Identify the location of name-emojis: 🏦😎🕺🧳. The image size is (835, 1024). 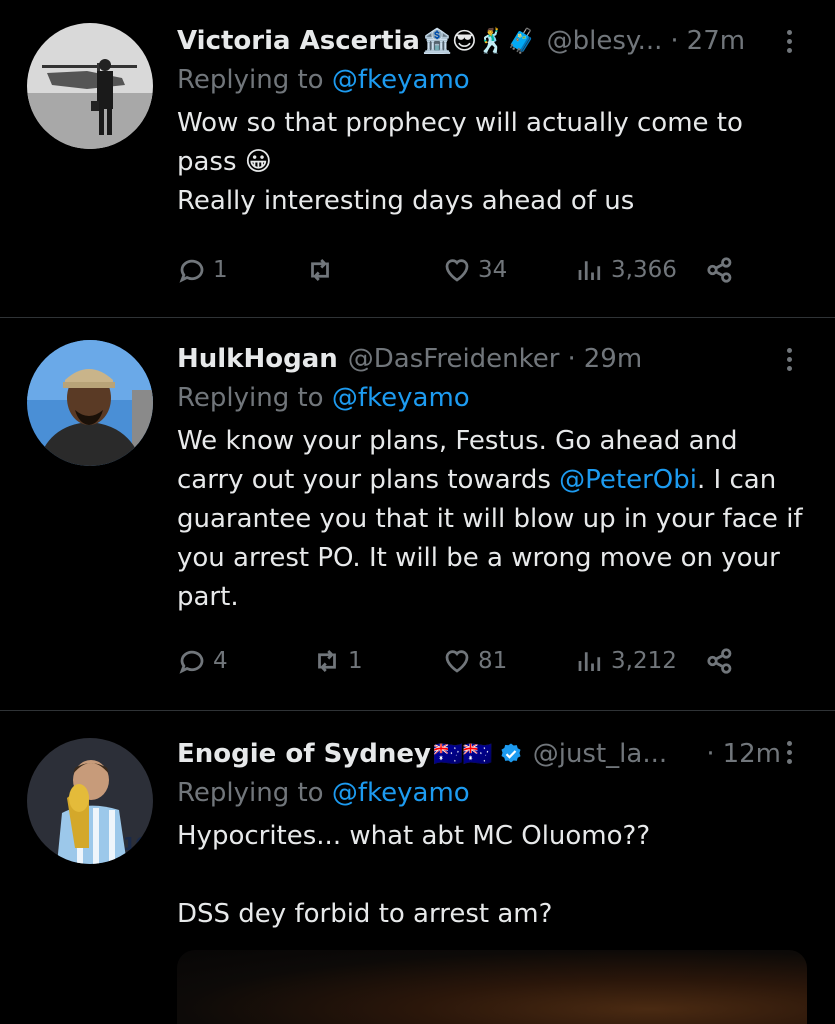
(479, 41).